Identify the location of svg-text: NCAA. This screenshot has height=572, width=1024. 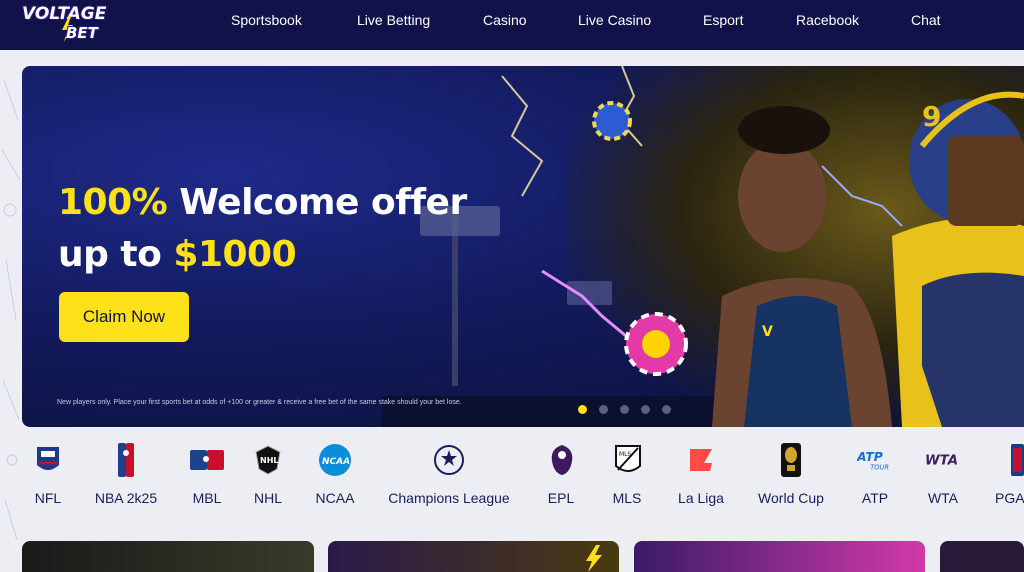
(336, 462).